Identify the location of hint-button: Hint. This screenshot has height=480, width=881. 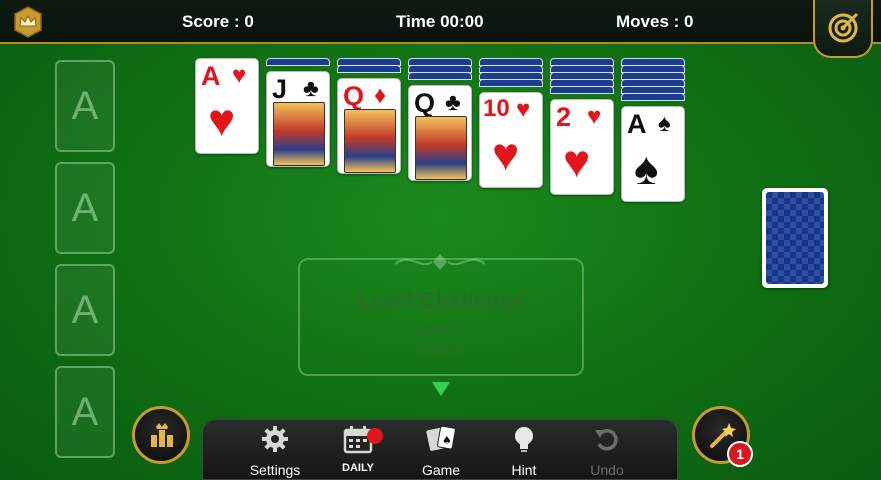
(524, 451).